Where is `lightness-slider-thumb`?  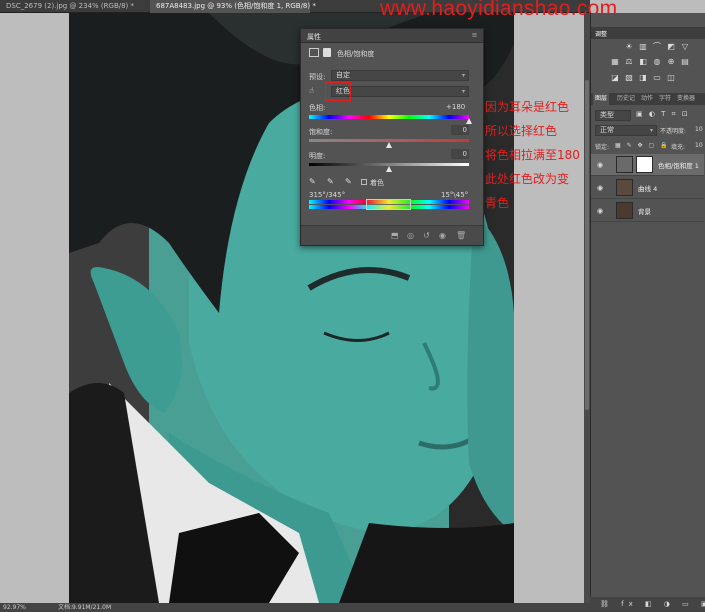
lightness-slider-thumb is located at coordinates (388, 169).